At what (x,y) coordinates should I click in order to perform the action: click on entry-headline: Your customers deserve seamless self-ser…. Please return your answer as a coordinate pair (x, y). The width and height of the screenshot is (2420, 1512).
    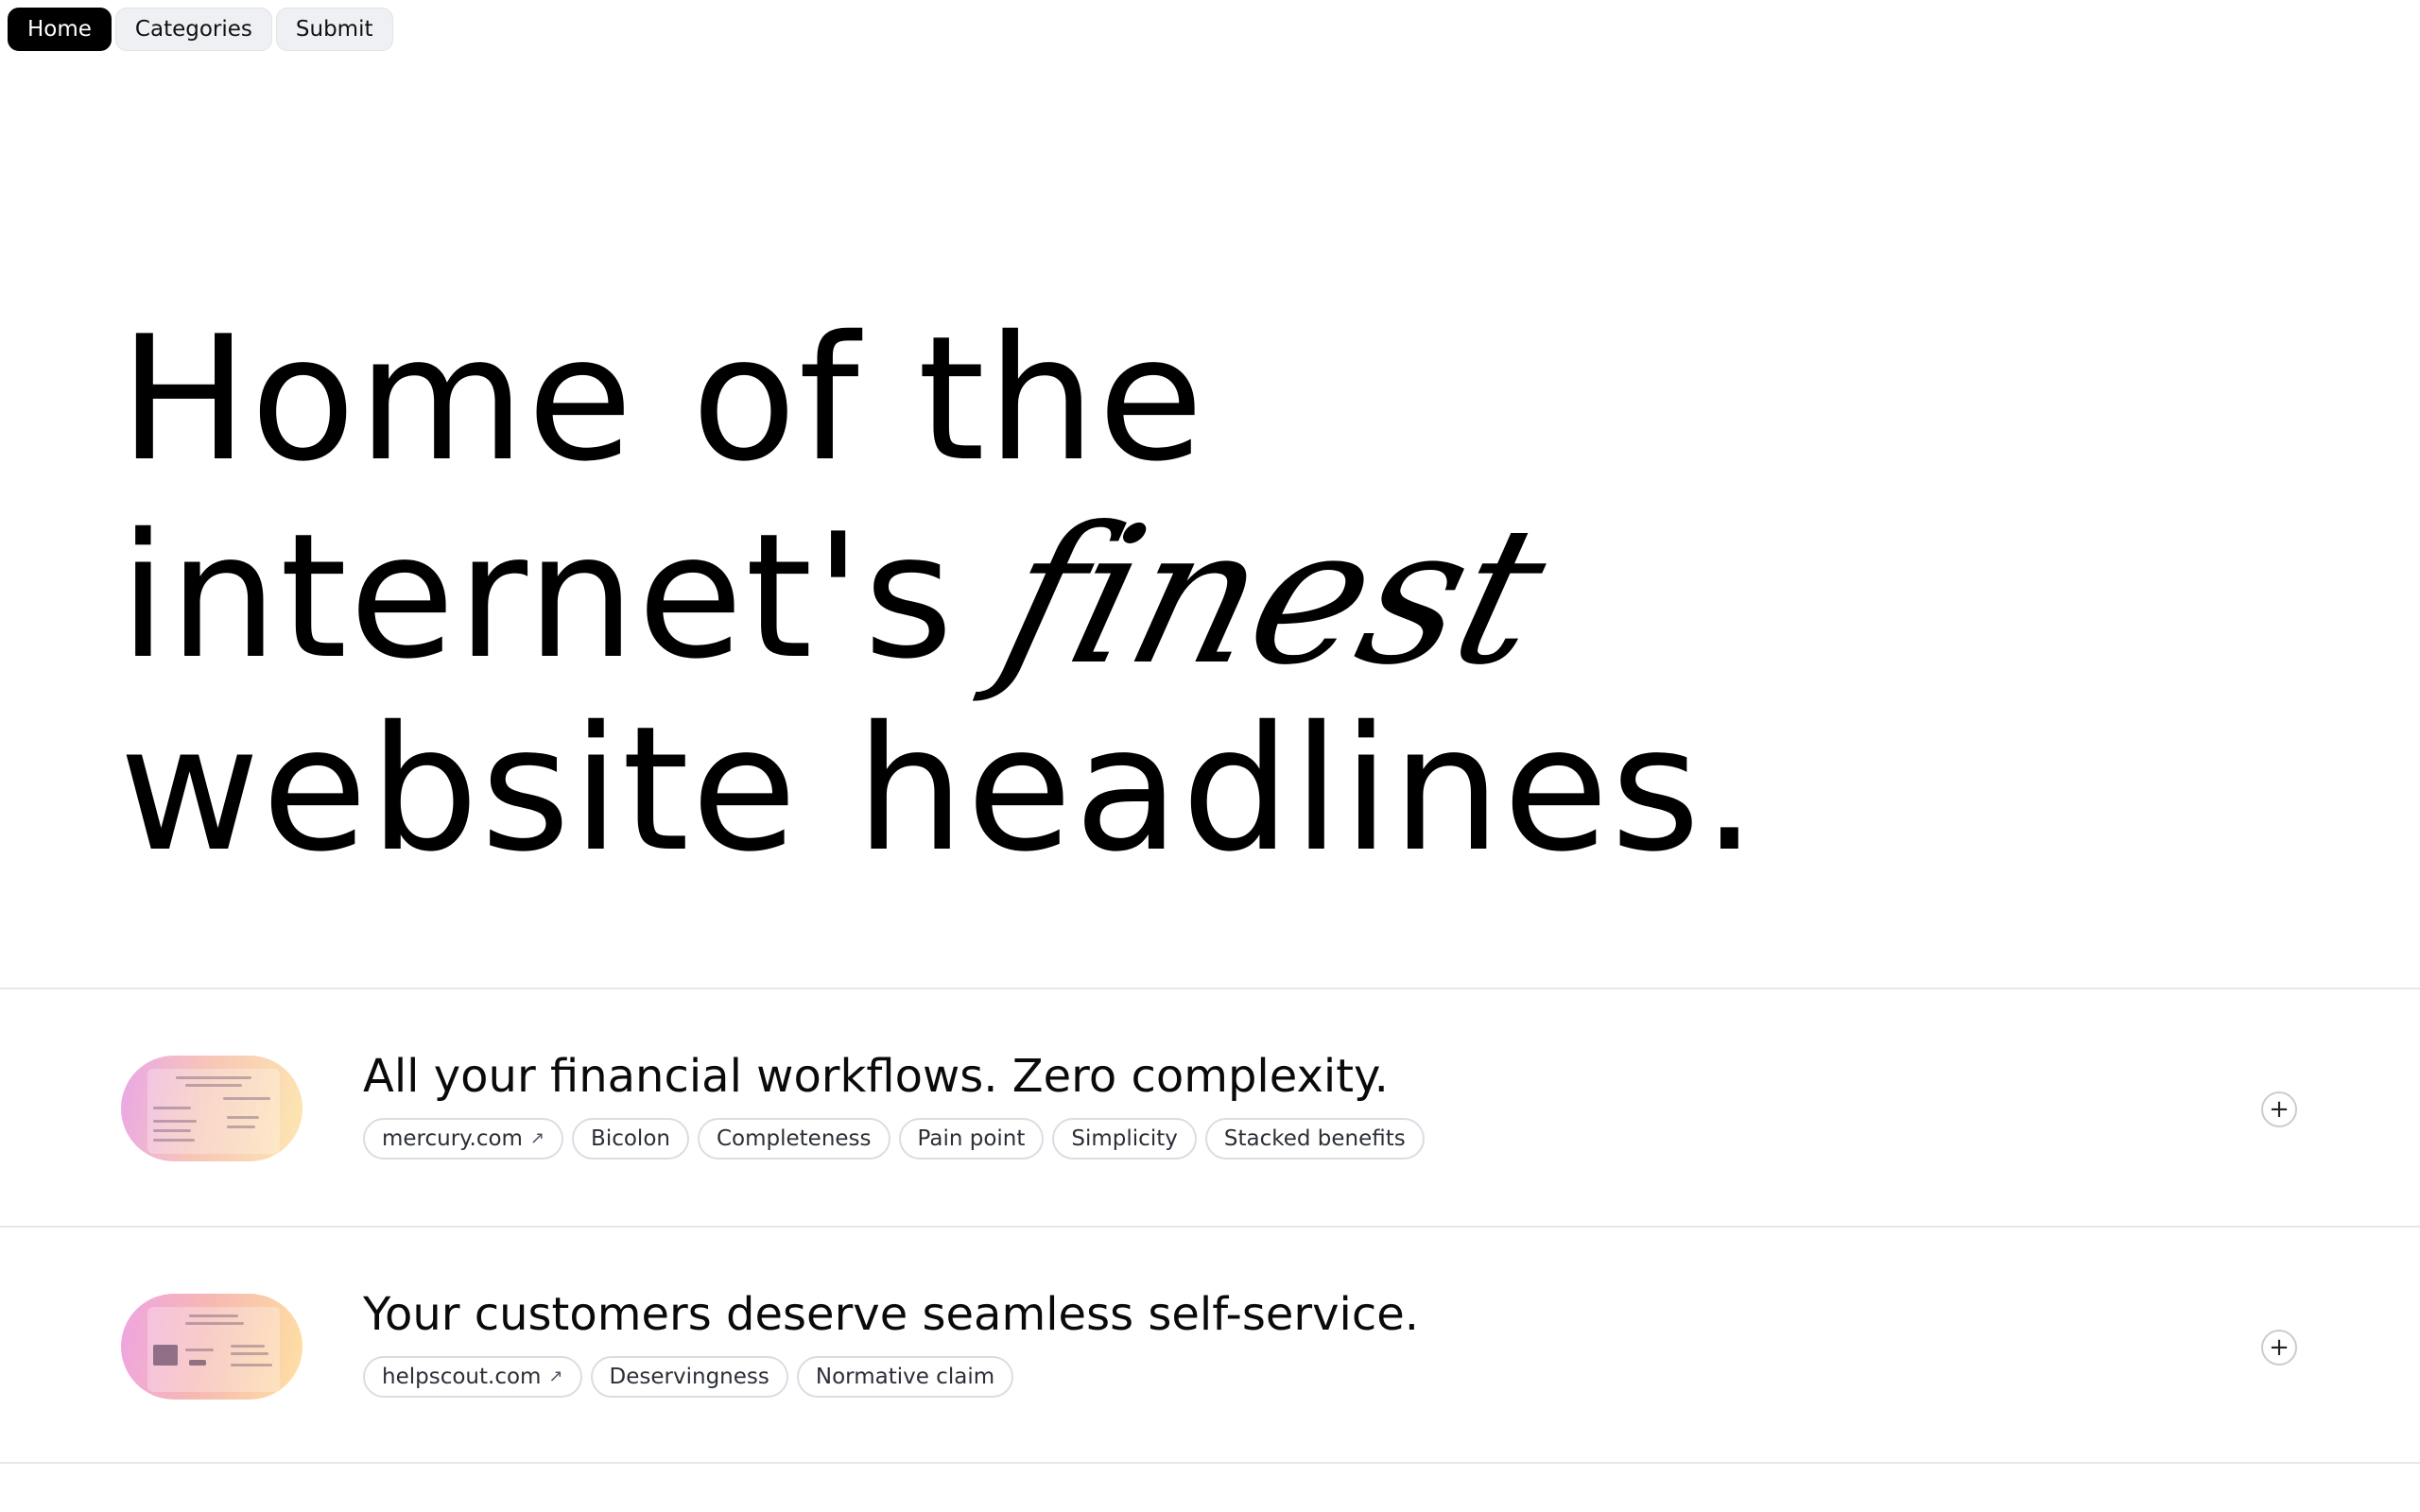
    Looking at the image, I should click on (891, 1314).